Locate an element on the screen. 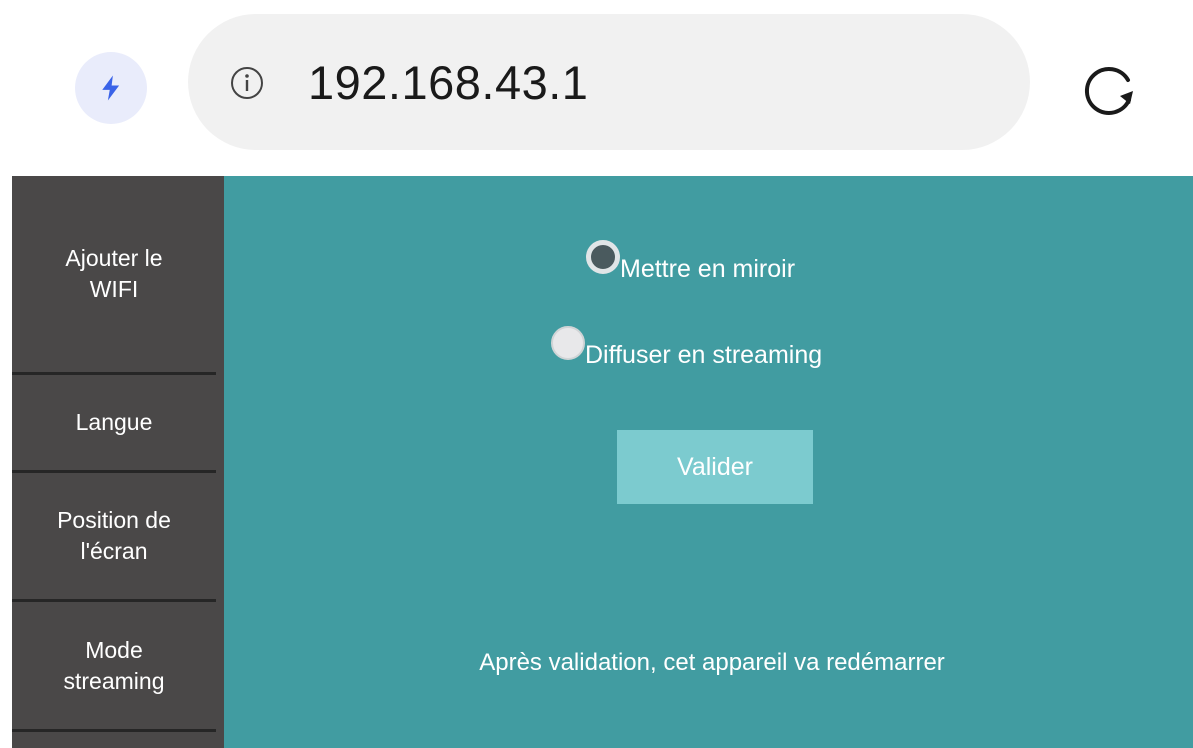 The image size is (1193, 748). radio-button-unchecked is located at coordinates (568, 343).